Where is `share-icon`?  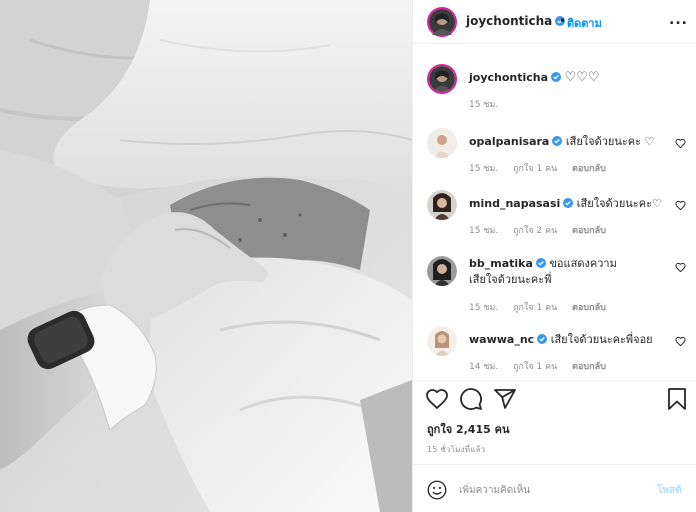 share-icon is located at coordinates (505, 399).